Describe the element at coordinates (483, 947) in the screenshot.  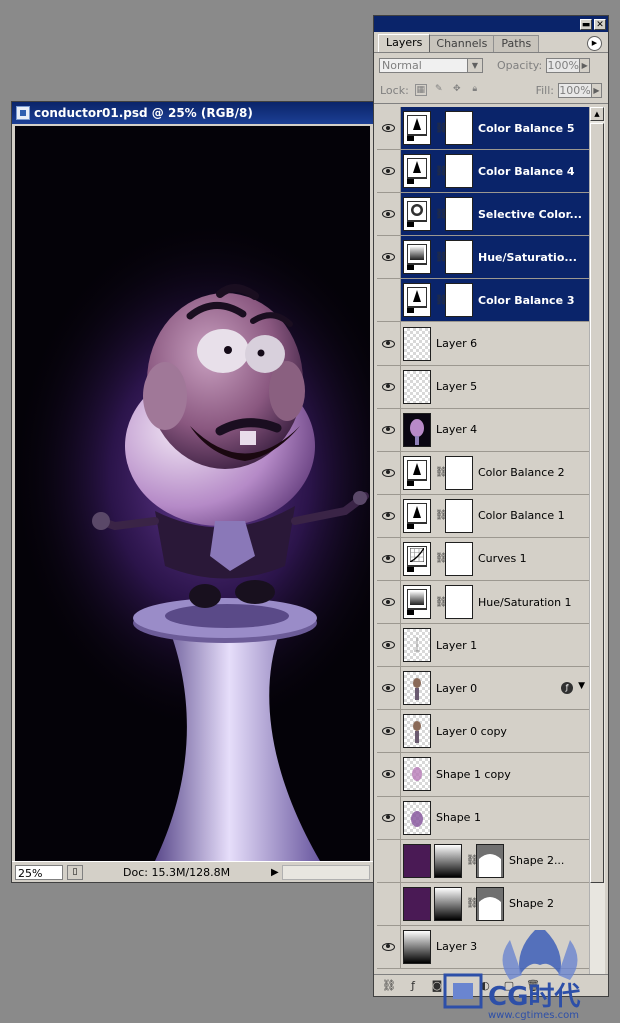
I see `layer-row: Layer 3` at that location.